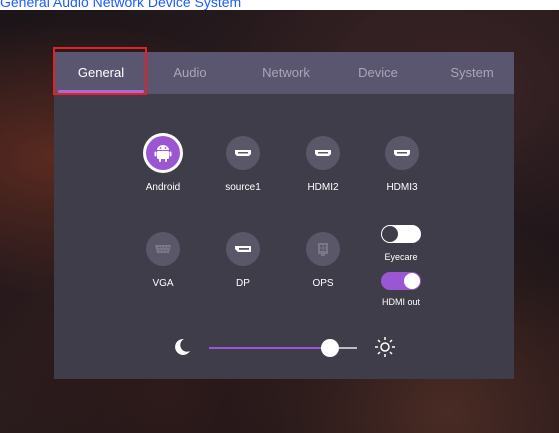 The width and height of the screenshot is (559, 433). Describe the element at coordinates (401, 281) in the screenshot. I see `hdmi-out-toggle` at that location.